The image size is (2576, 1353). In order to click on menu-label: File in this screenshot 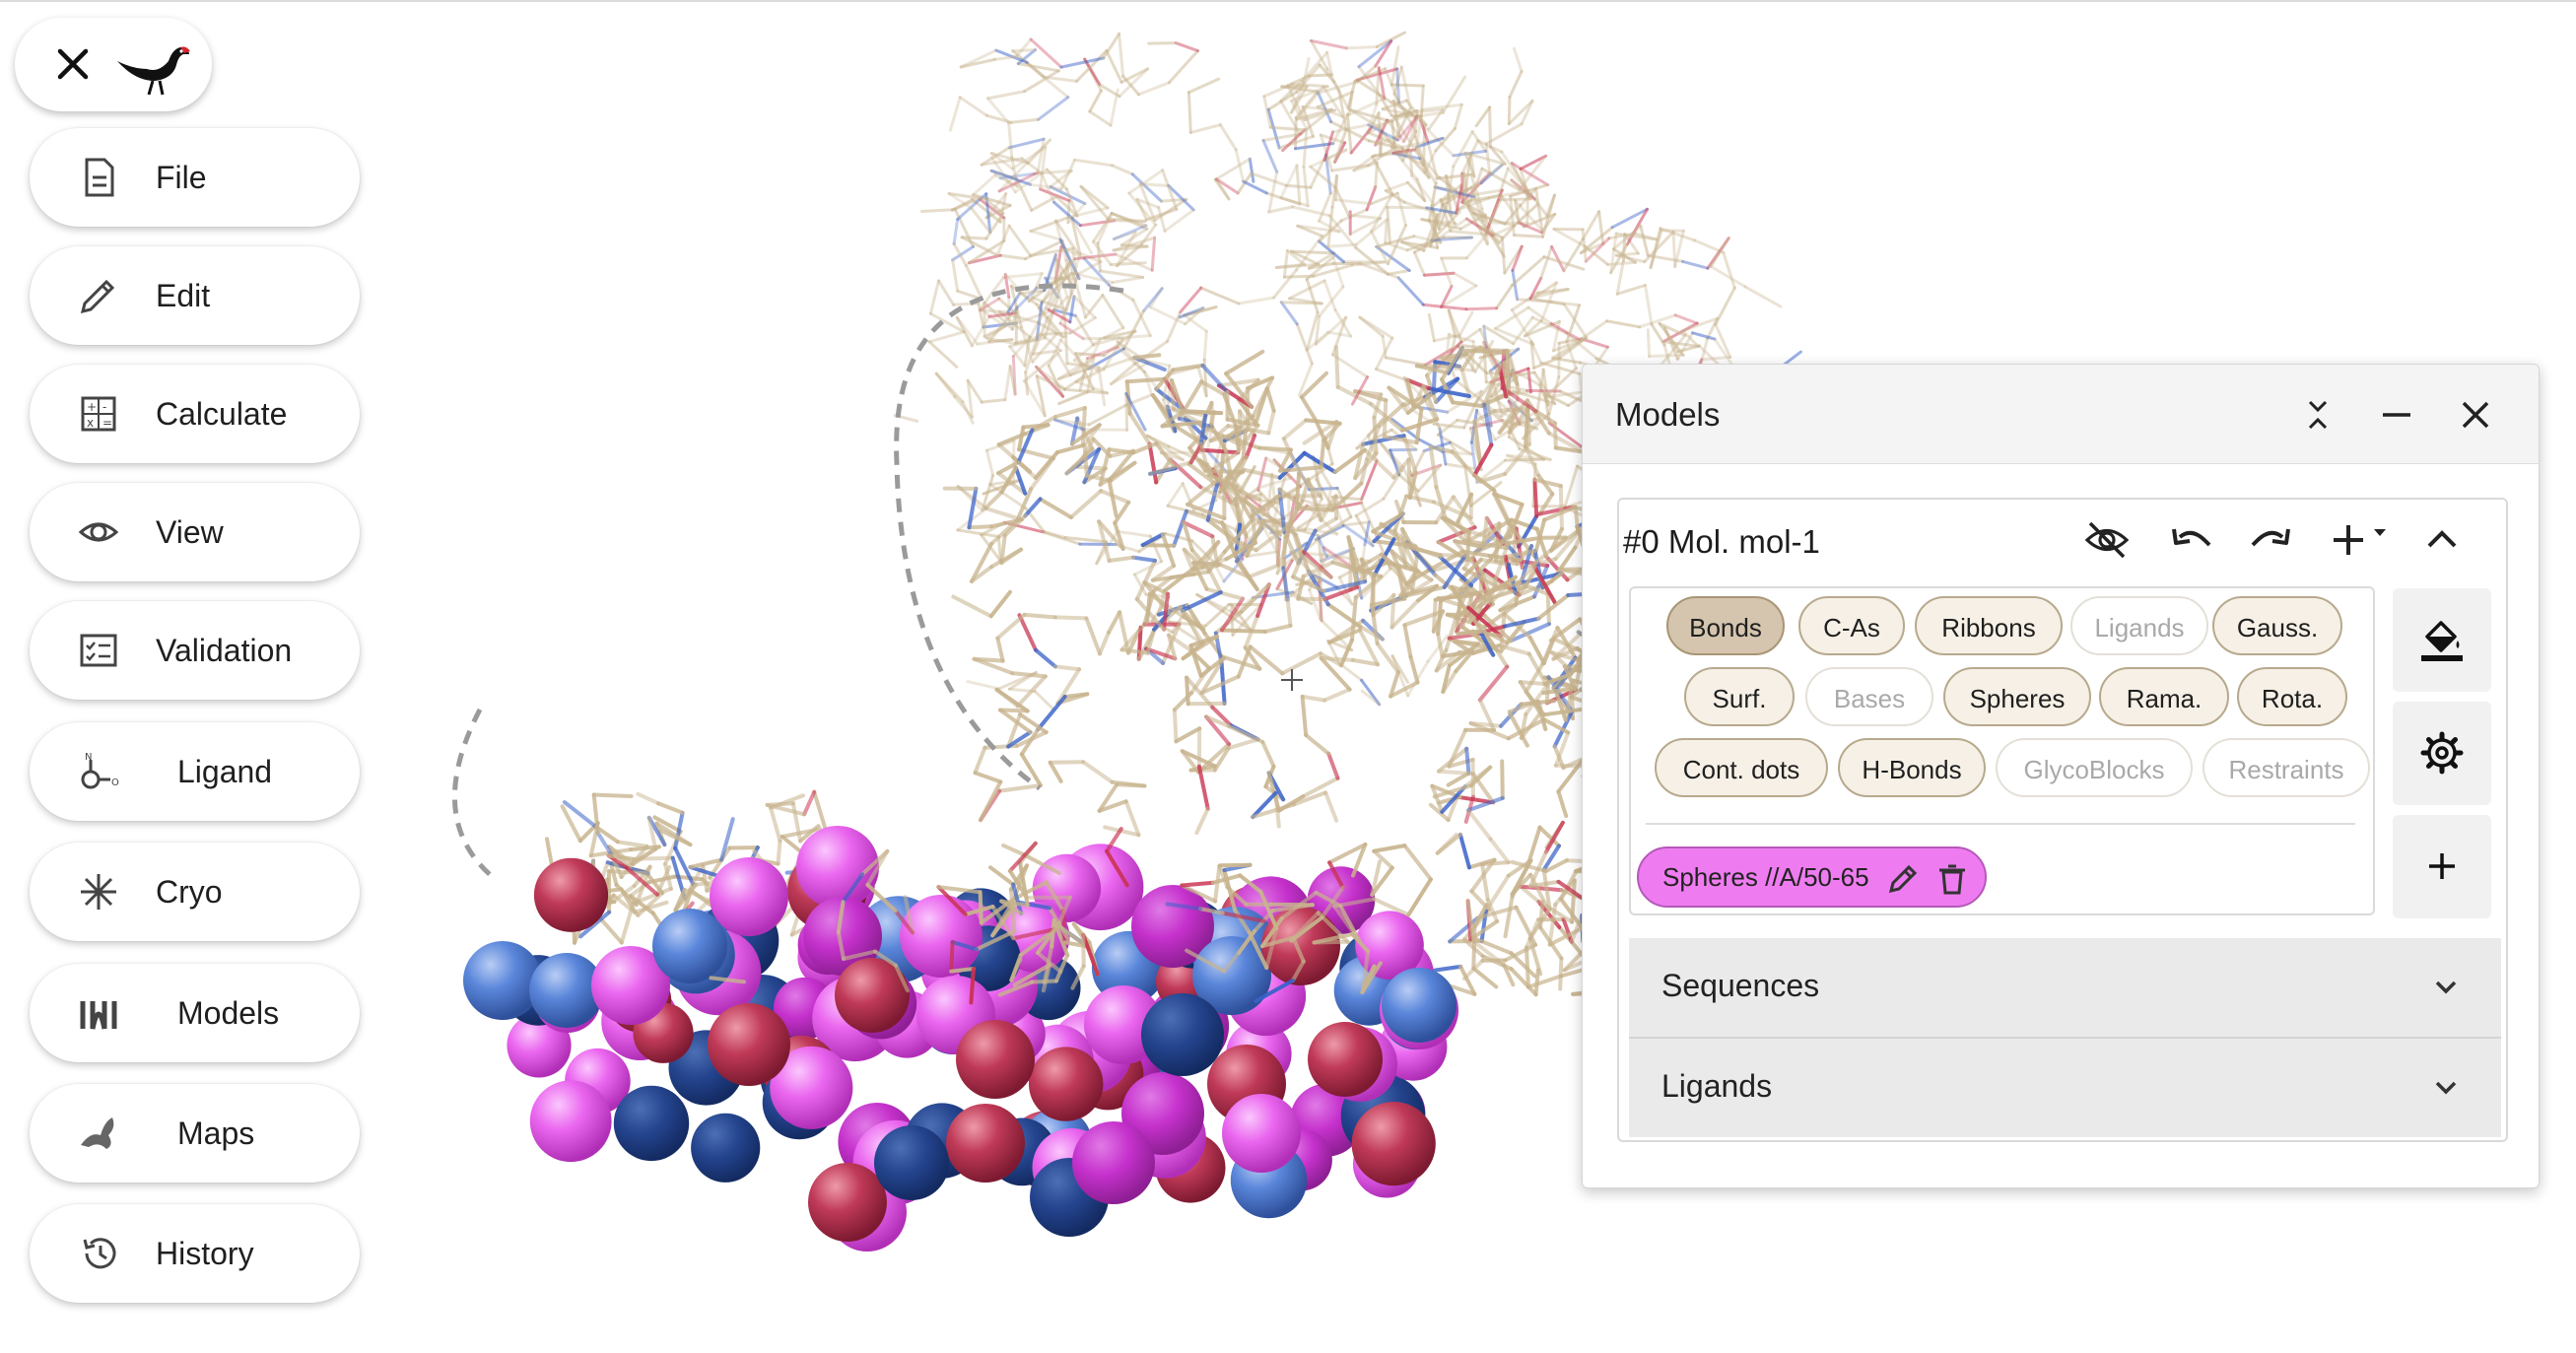, I will do `click(182, 178)`.